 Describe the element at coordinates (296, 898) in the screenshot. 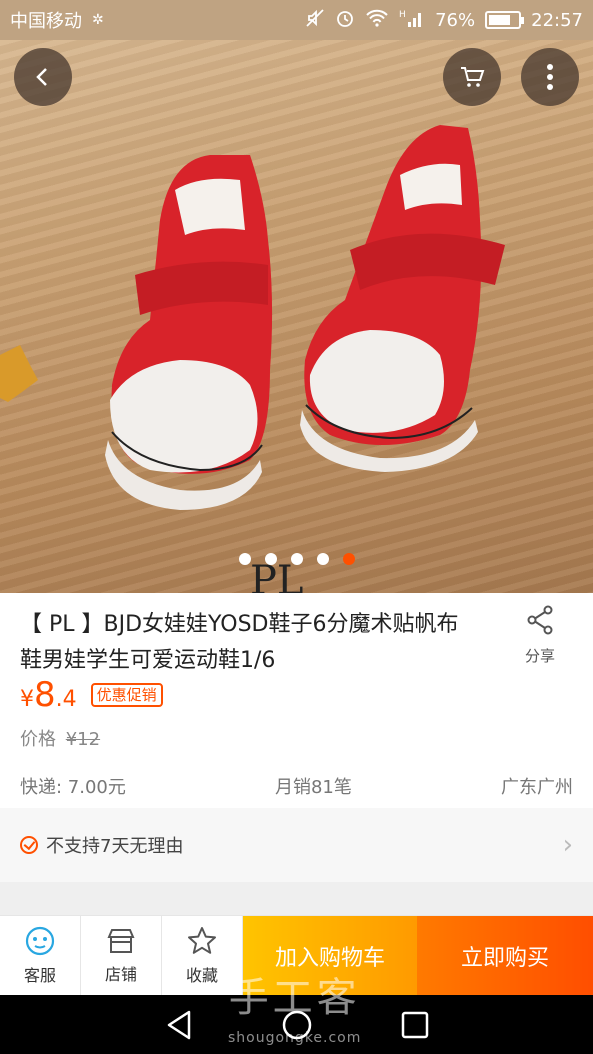

I see `section-divider` at that location.